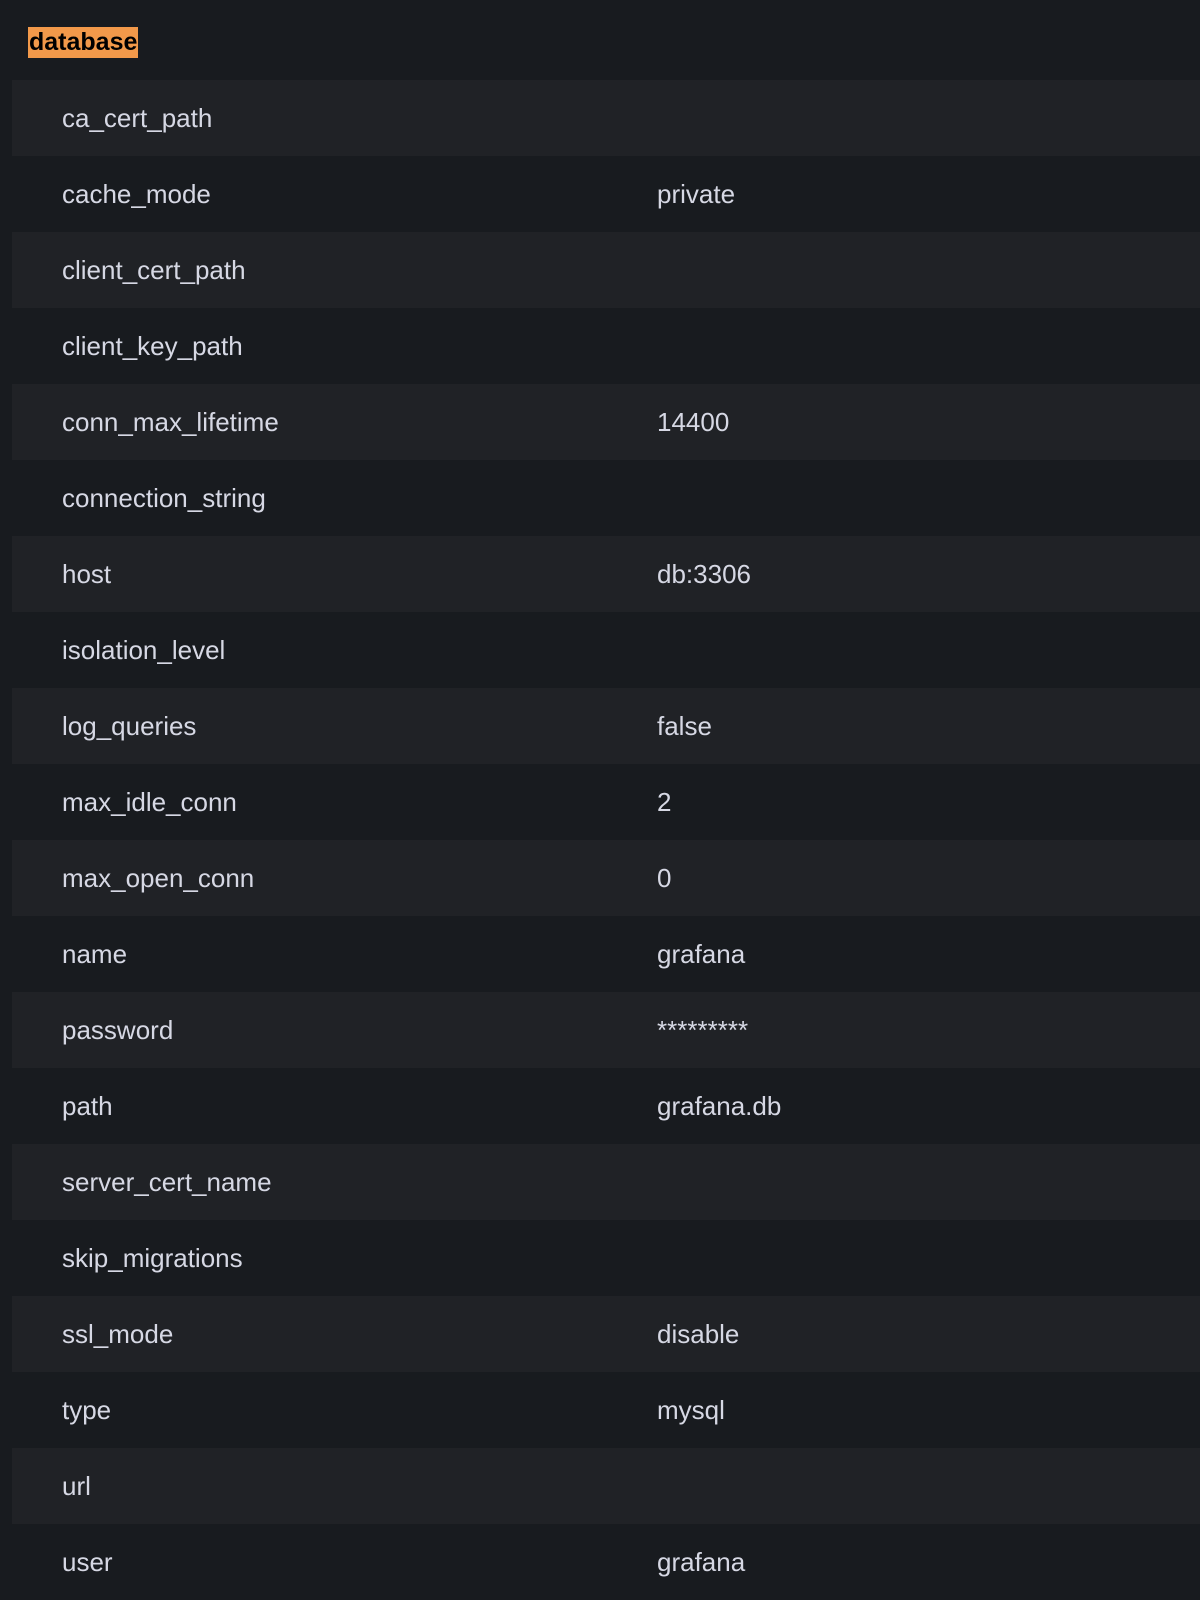 The width and height of the screenshot is (1200, 1600). Describe the element at coordinates (606, 574) in the screenshot. I see `setting-row: host db:3306` at that location.